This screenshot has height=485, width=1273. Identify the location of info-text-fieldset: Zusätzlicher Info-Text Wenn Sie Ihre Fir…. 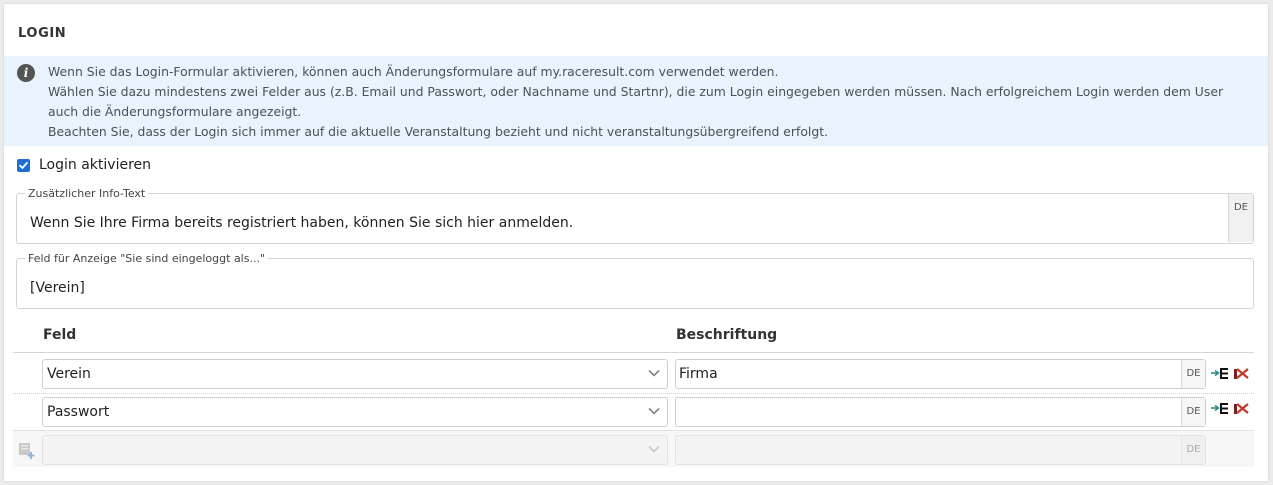
(635, 215).